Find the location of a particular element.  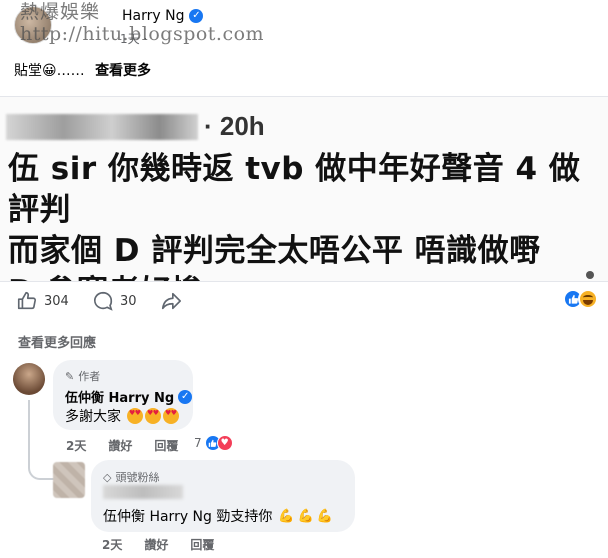

author-name: Harry Ng is located at coordinates (153, 16).